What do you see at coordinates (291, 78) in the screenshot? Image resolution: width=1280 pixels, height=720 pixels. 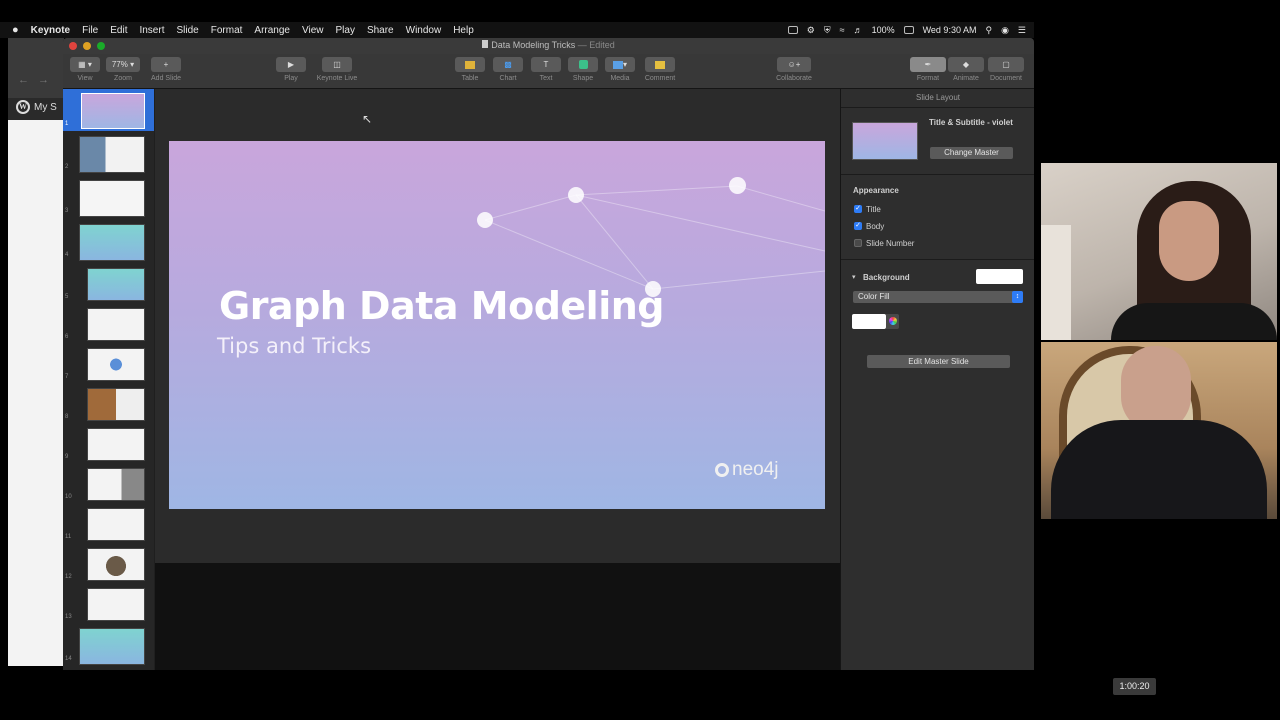 I see `play-label: Play` at bounding box center [291, 78].